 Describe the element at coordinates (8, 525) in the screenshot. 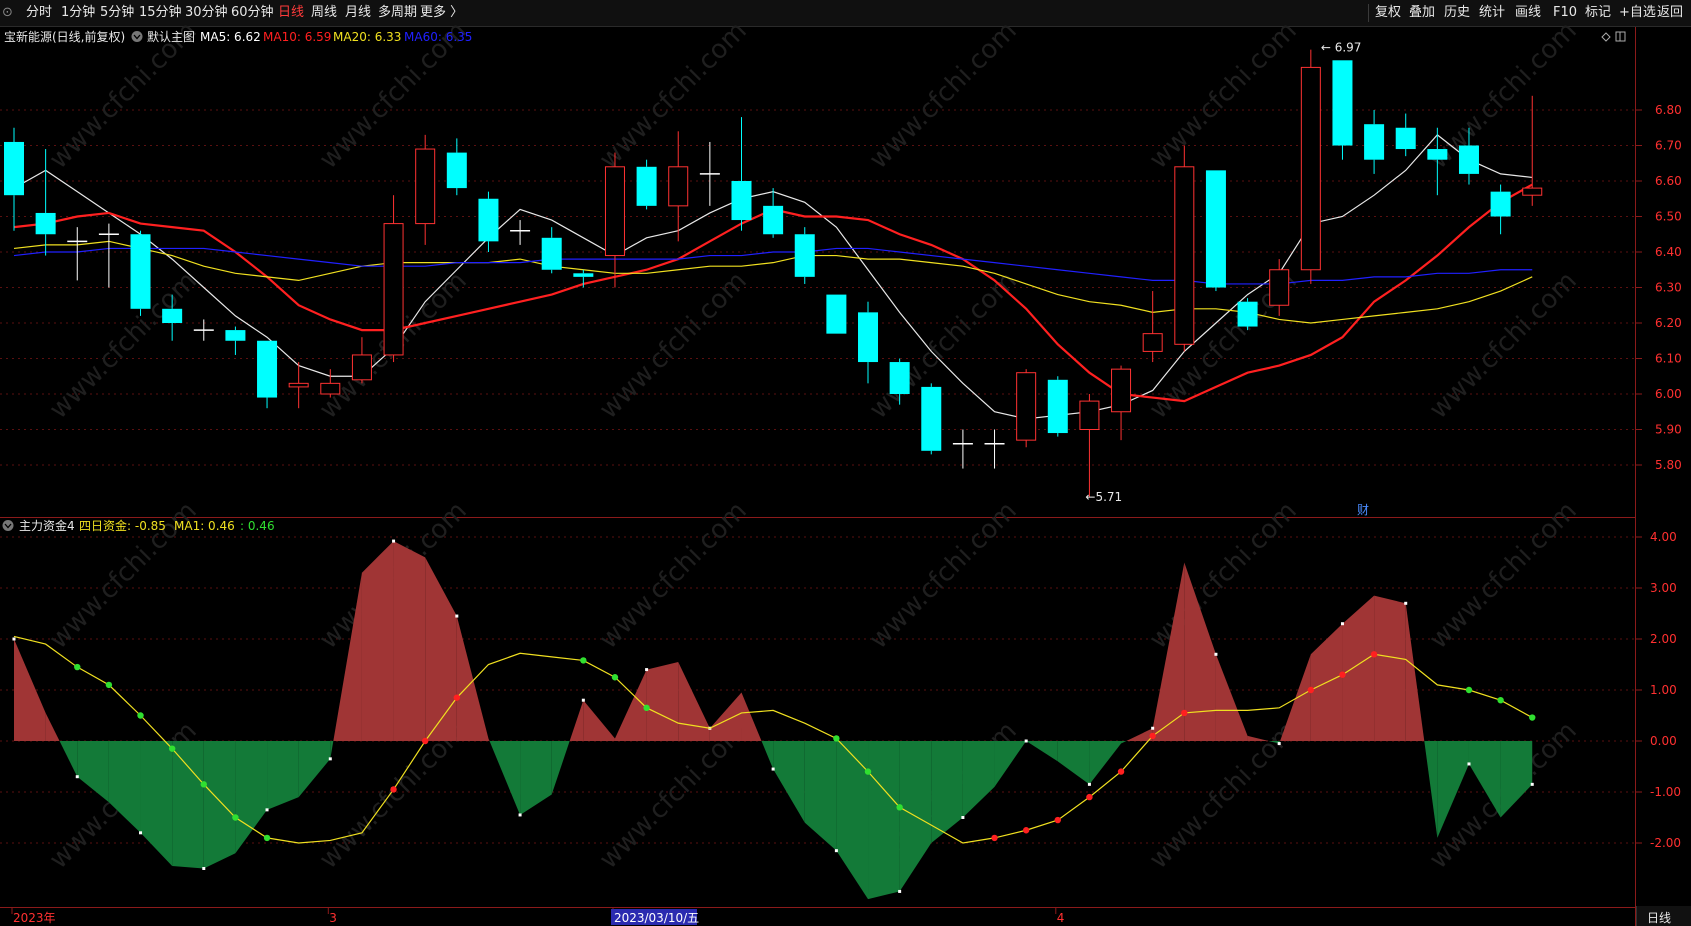

I see `sub-indicator-settings-icon` at that location.